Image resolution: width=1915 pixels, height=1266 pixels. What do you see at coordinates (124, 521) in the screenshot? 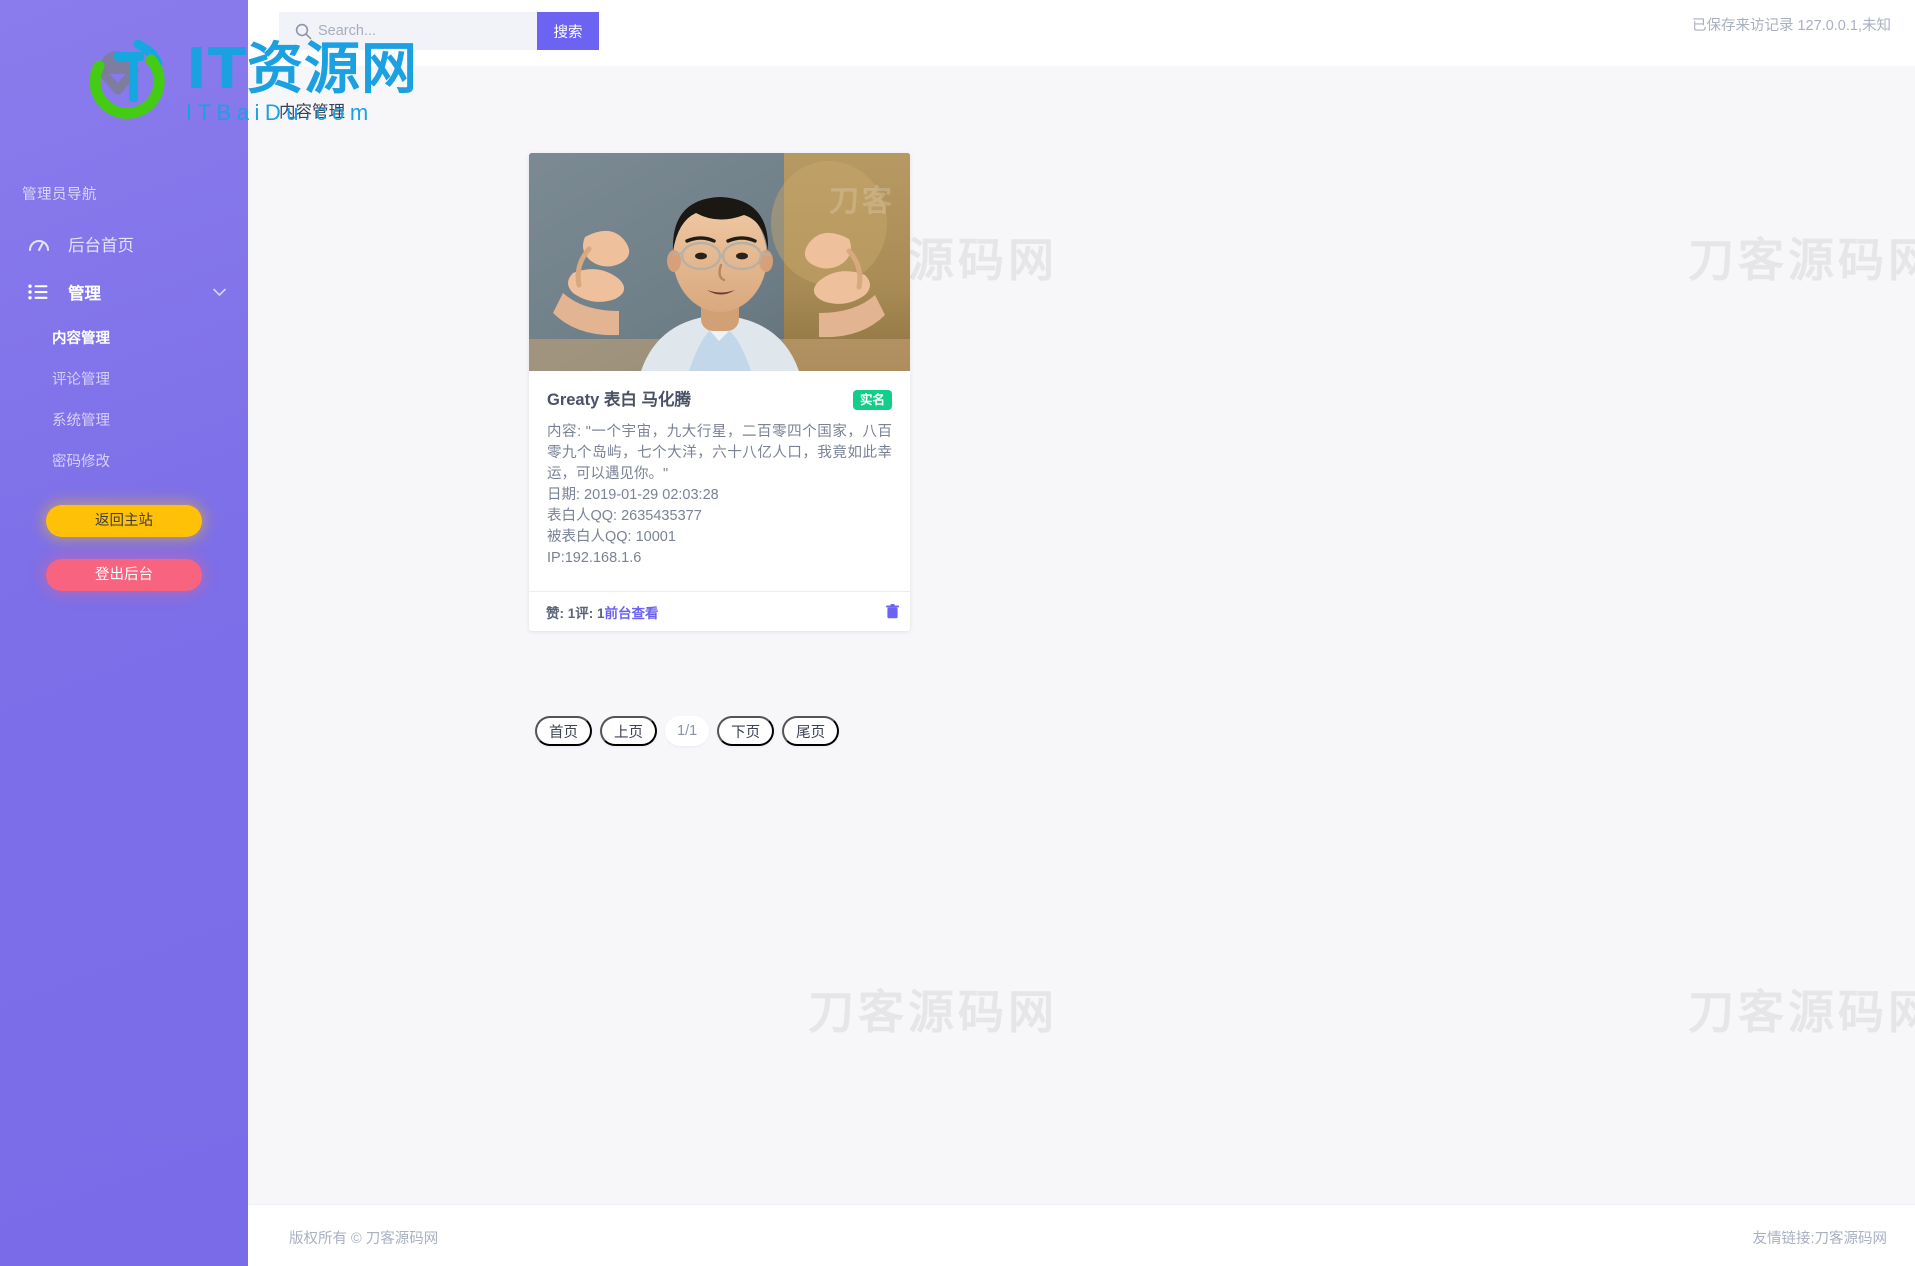
I see `return-to-main-site-button: 返回主站` at bounding box center [124, 521].